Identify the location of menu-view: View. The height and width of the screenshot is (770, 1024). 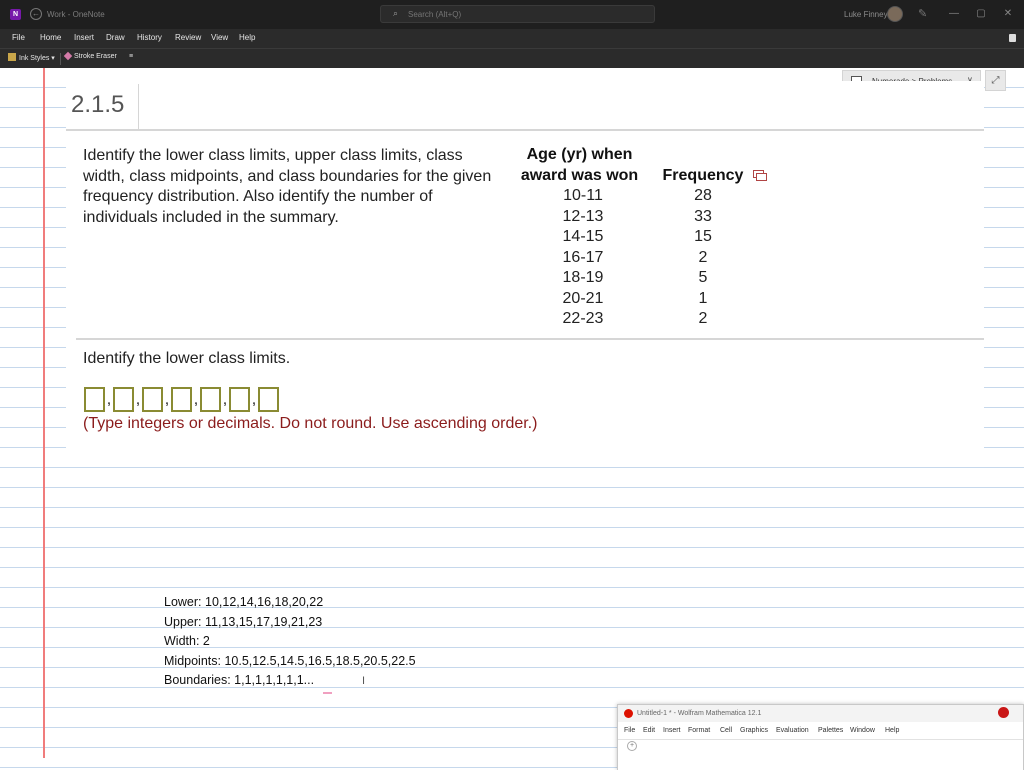
(219, 37).